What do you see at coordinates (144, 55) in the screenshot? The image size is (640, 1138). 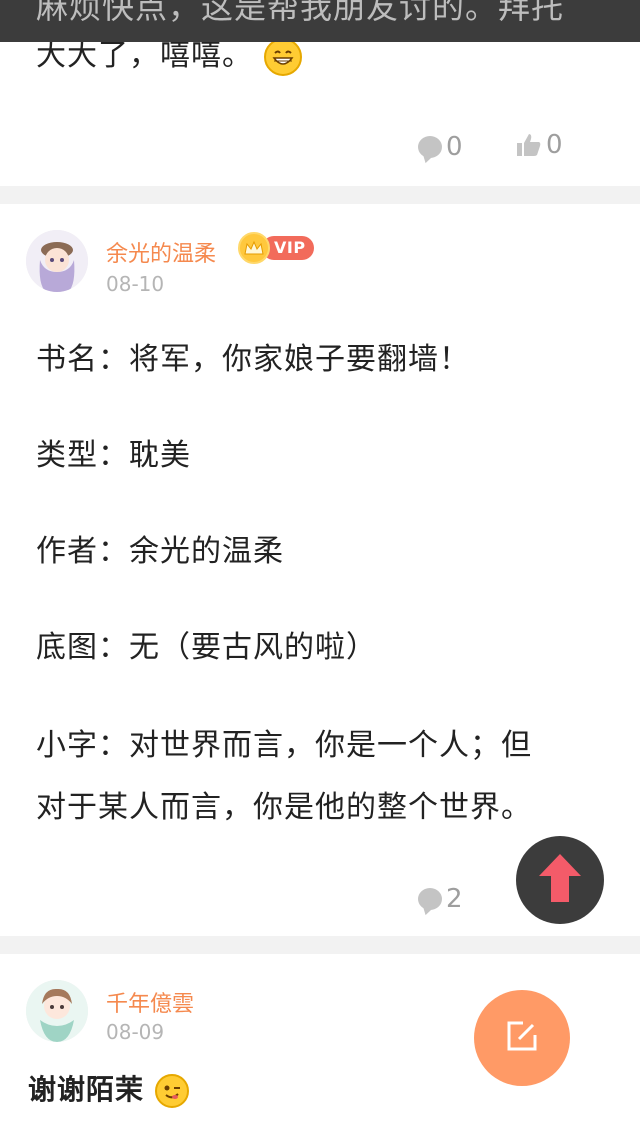 I see `post-text: 大大了，嘻嘻。` at bounding box center [144, 55].